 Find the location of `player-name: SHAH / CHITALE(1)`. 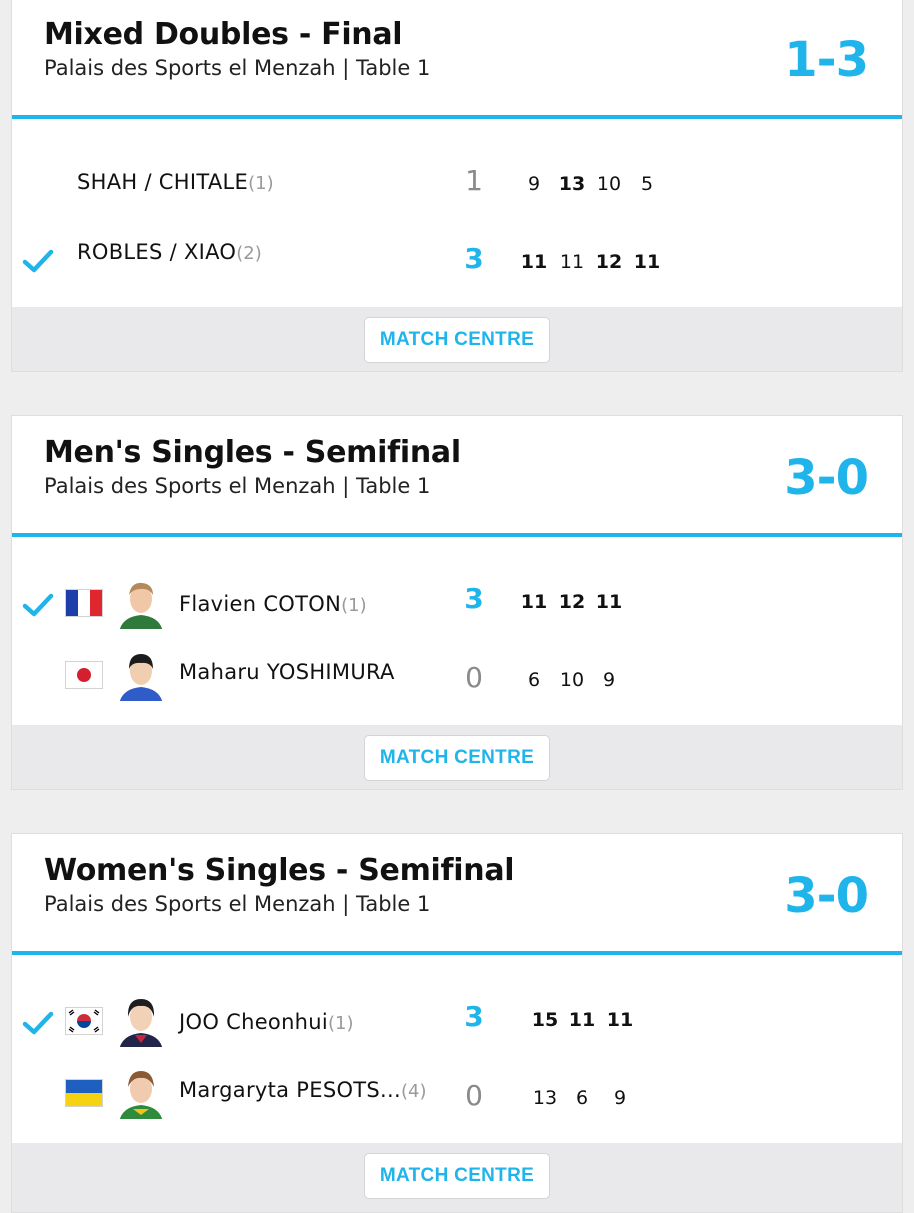

player-name: SHAH / CHITALE(1) is located at coordinates (175, 182).